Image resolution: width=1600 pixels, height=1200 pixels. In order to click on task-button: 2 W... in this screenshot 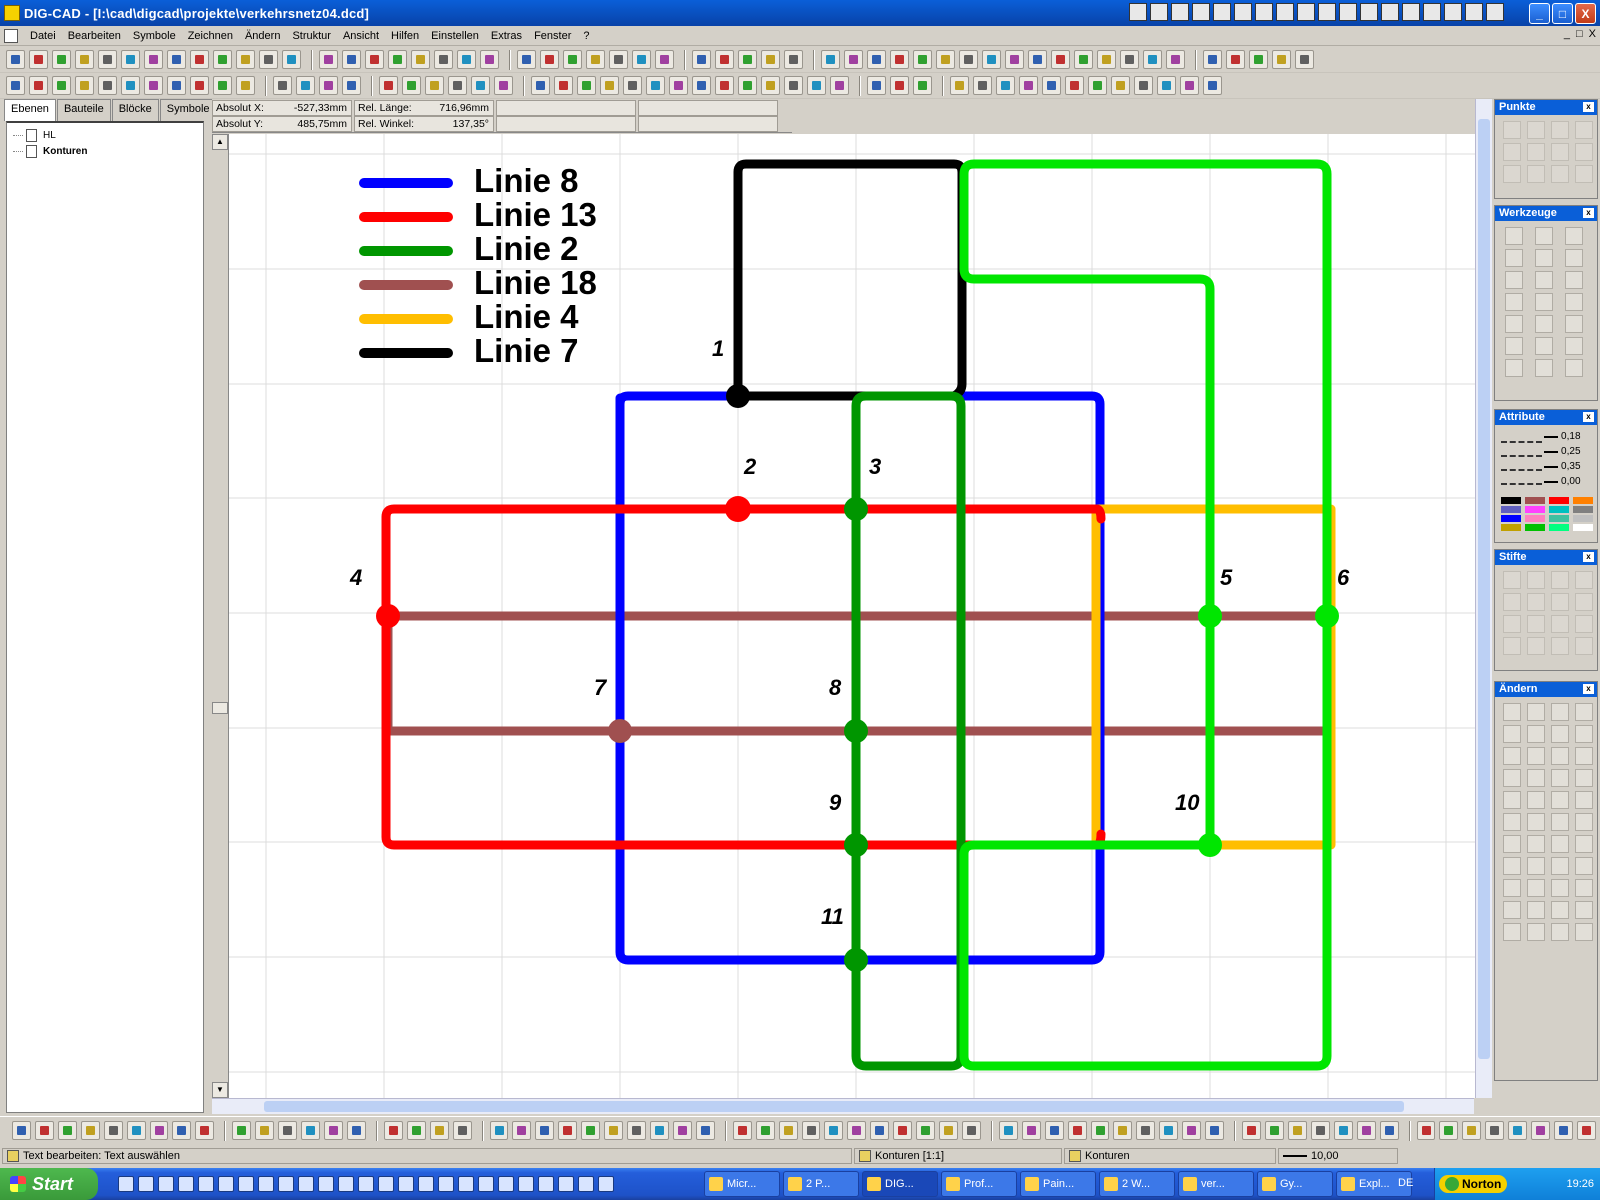, I will do `click(1137, 1184)`.